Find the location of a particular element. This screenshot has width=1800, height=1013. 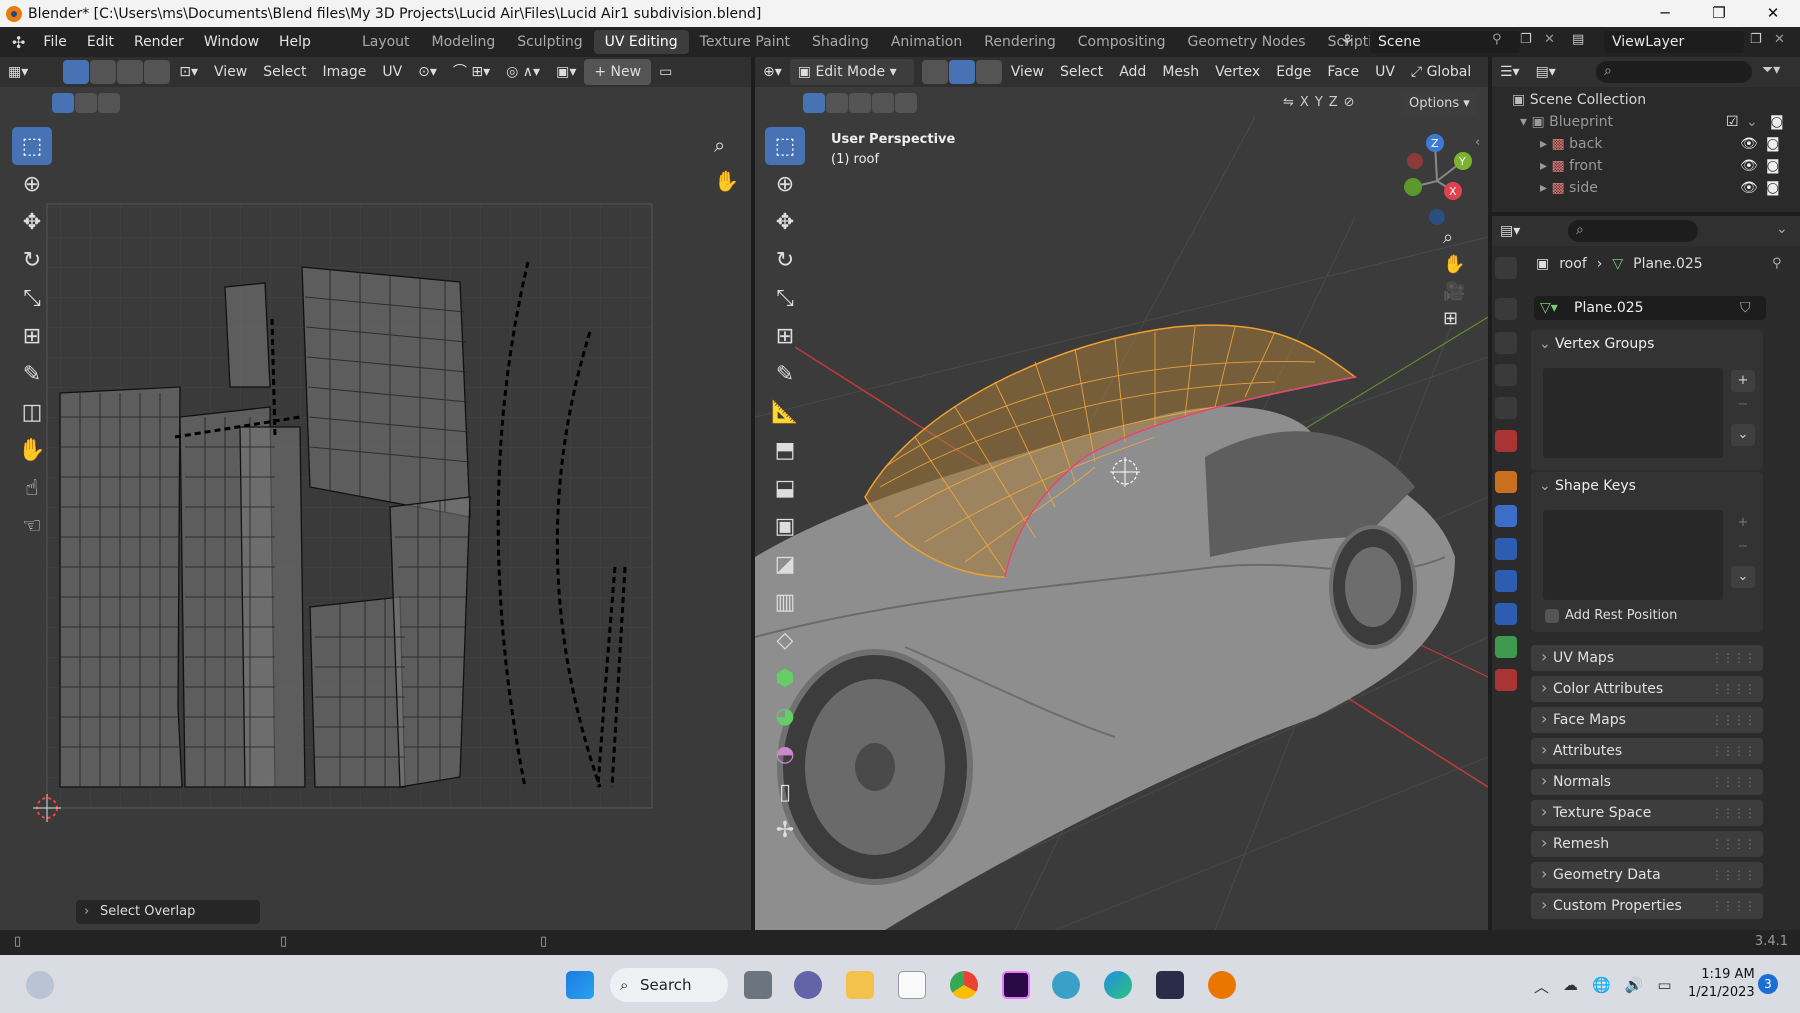

delete-viewlayer-icon: ✕ is located at coordinates (1779, 39).